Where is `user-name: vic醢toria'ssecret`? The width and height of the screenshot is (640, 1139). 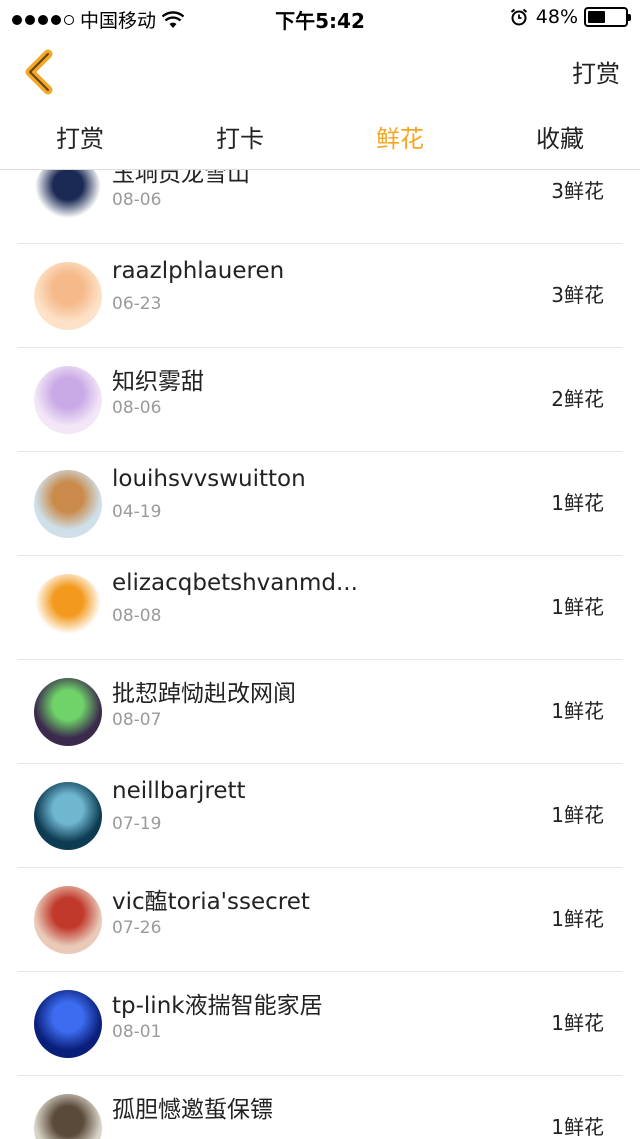
user-name: vic醢toria'ssecret is located at coordinates (211, 902).